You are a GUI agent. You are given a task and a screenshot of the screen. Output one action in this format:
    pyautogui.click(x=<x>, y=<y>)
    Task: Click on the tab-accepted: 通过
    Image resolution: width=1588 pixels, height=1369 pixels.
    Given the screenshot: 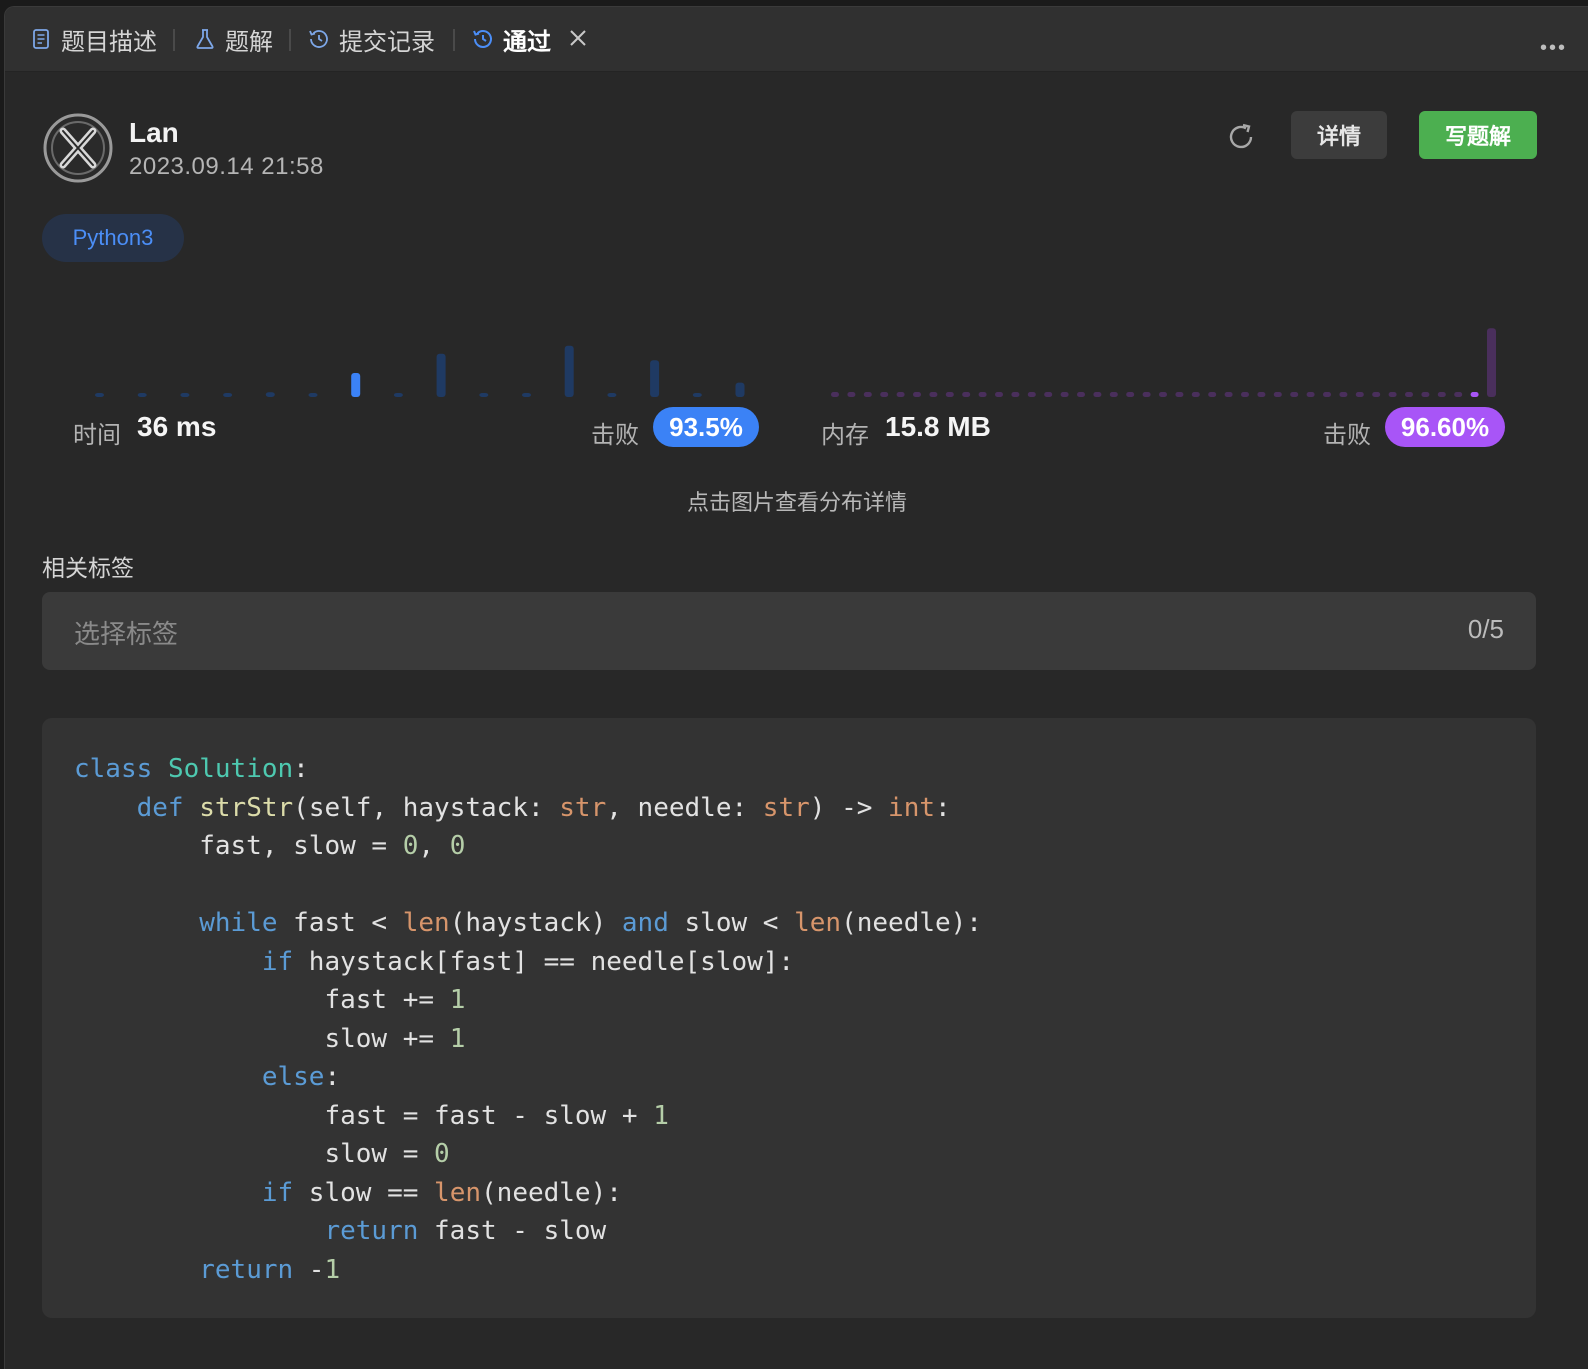 What is the action you would take?
    pyautogui.click(x=511, y=39)
    